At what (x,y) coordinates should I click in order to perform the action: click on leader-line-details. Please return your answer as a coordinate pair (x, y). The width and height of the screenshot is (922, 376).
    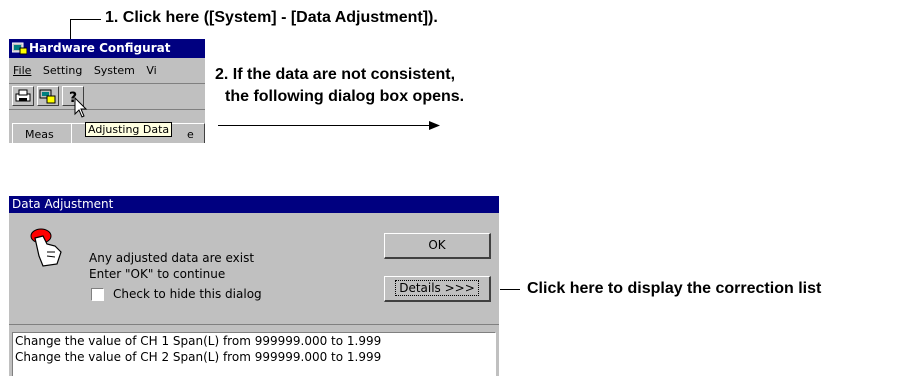
    Looking at the image, I should click on (510, 289).